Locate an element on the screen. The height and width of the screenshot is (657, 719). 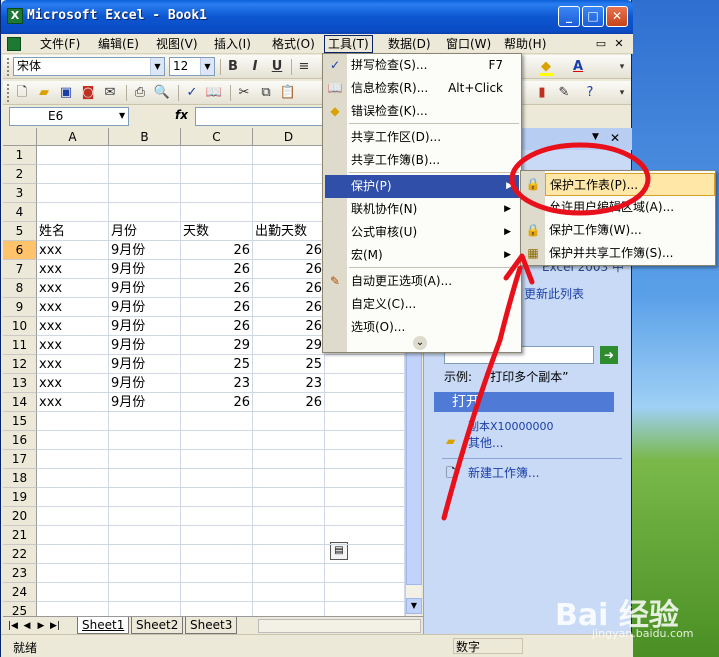
cell: 月份 is located at coordinates (145, 231).